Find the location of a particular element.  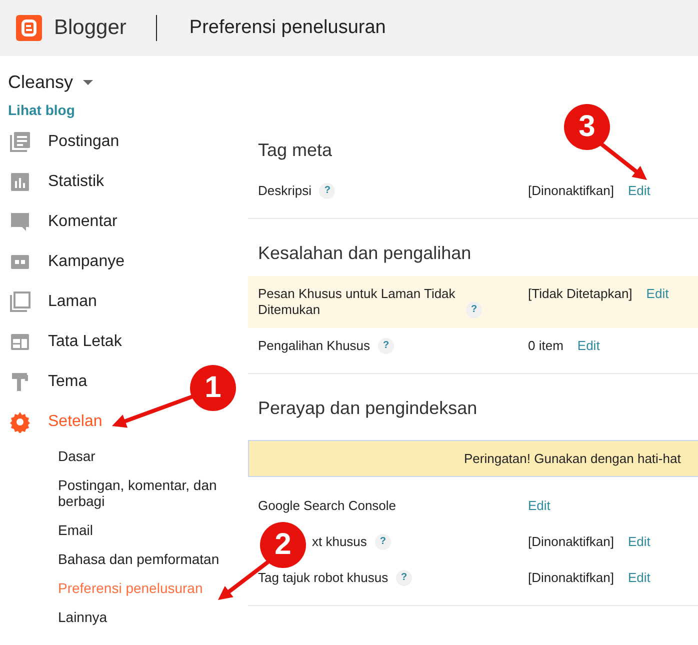

settings-subitem: Lainnya is located at coordinates (145, 617).